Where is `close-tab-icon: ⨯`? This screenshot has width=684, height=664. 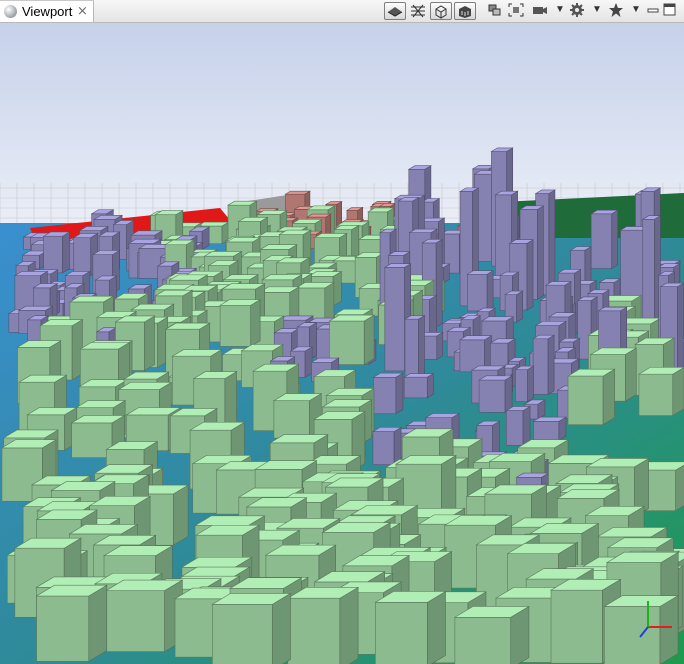 close-tab-icon: ⨯ is located at coordinates (82, 11).